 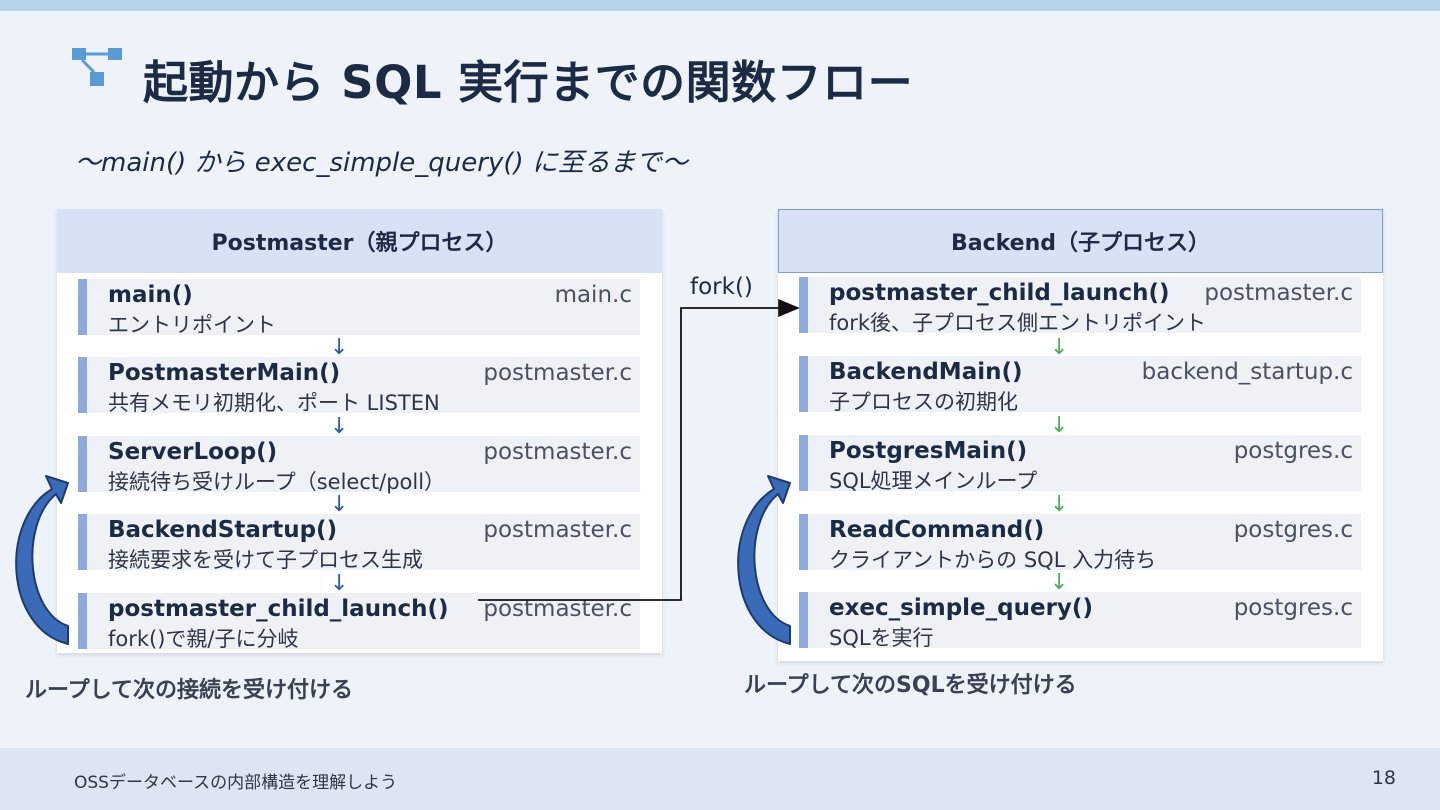 I want to click on page-number: 18, so click(x=1383, y=778).